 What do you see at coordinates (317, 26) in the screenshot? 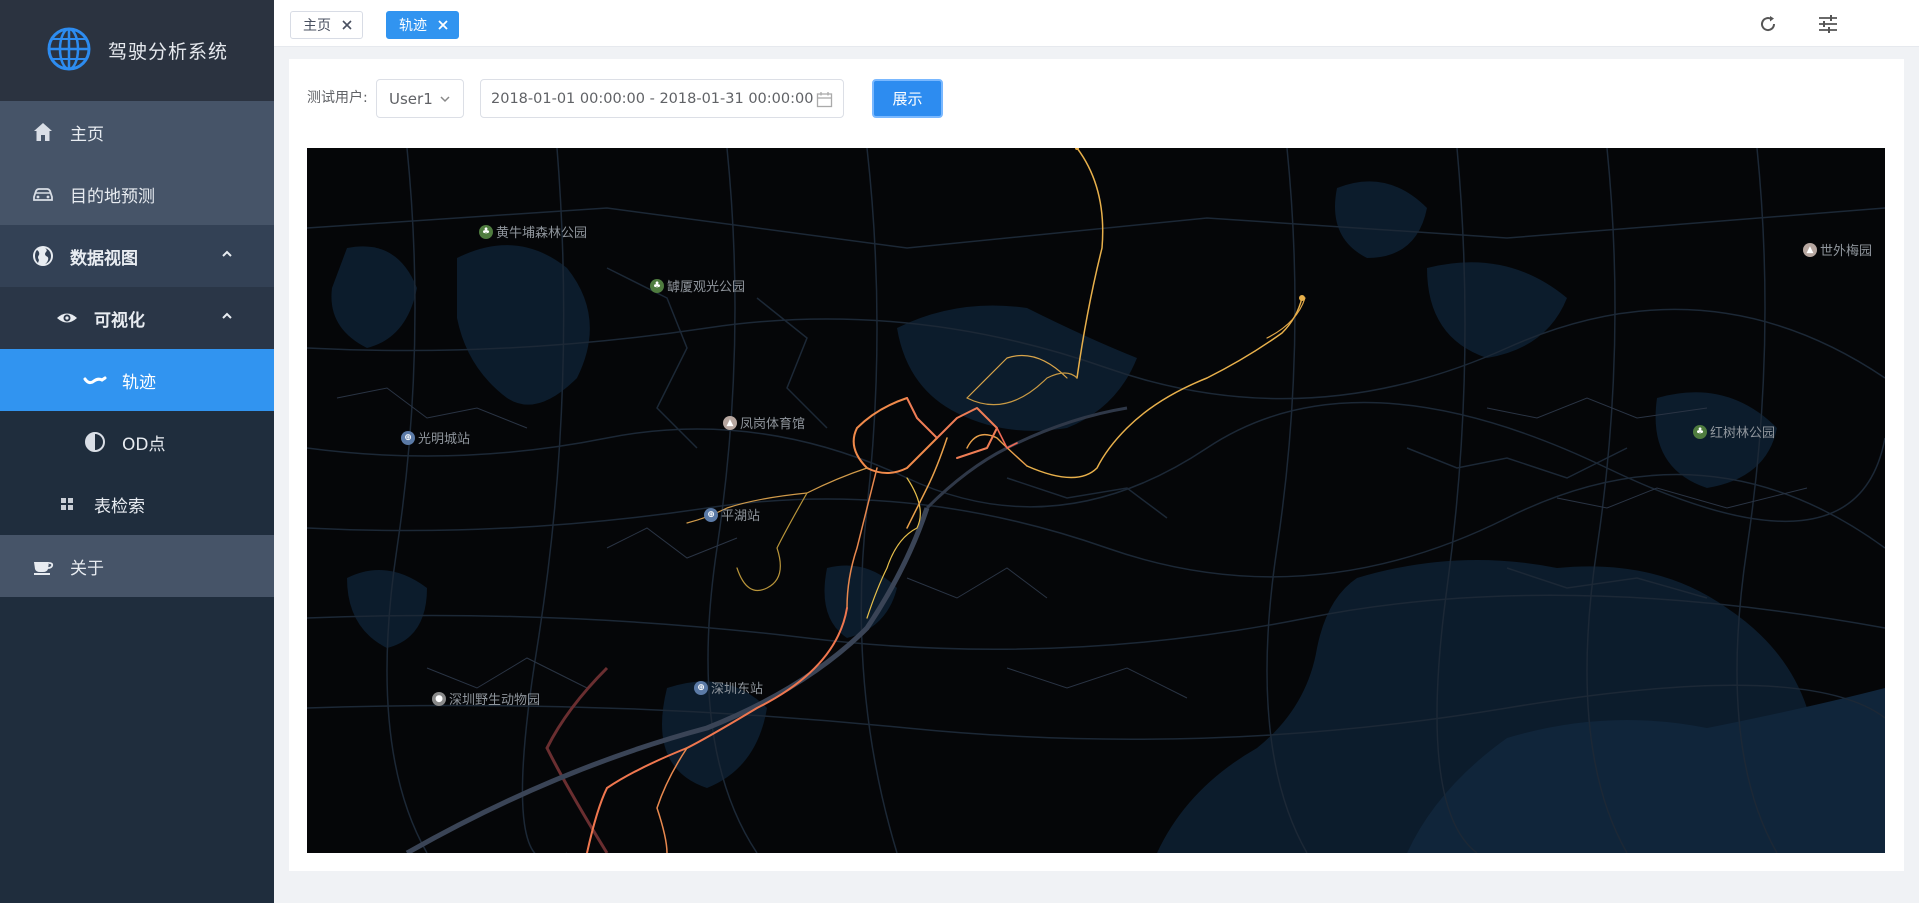
I see `tab-label: 主页` at bounding box center [317, 26].